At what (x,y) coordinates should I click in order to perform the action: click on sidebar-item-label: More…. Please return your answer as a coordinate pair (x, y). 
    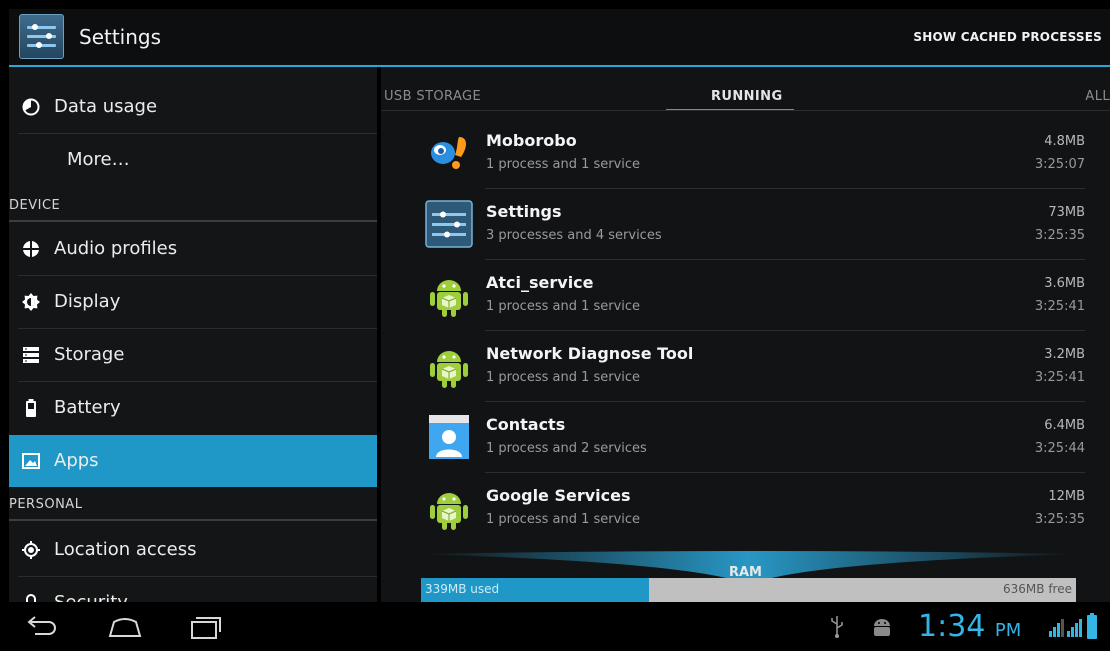
    Looking at the image, I should click on (98, 159).